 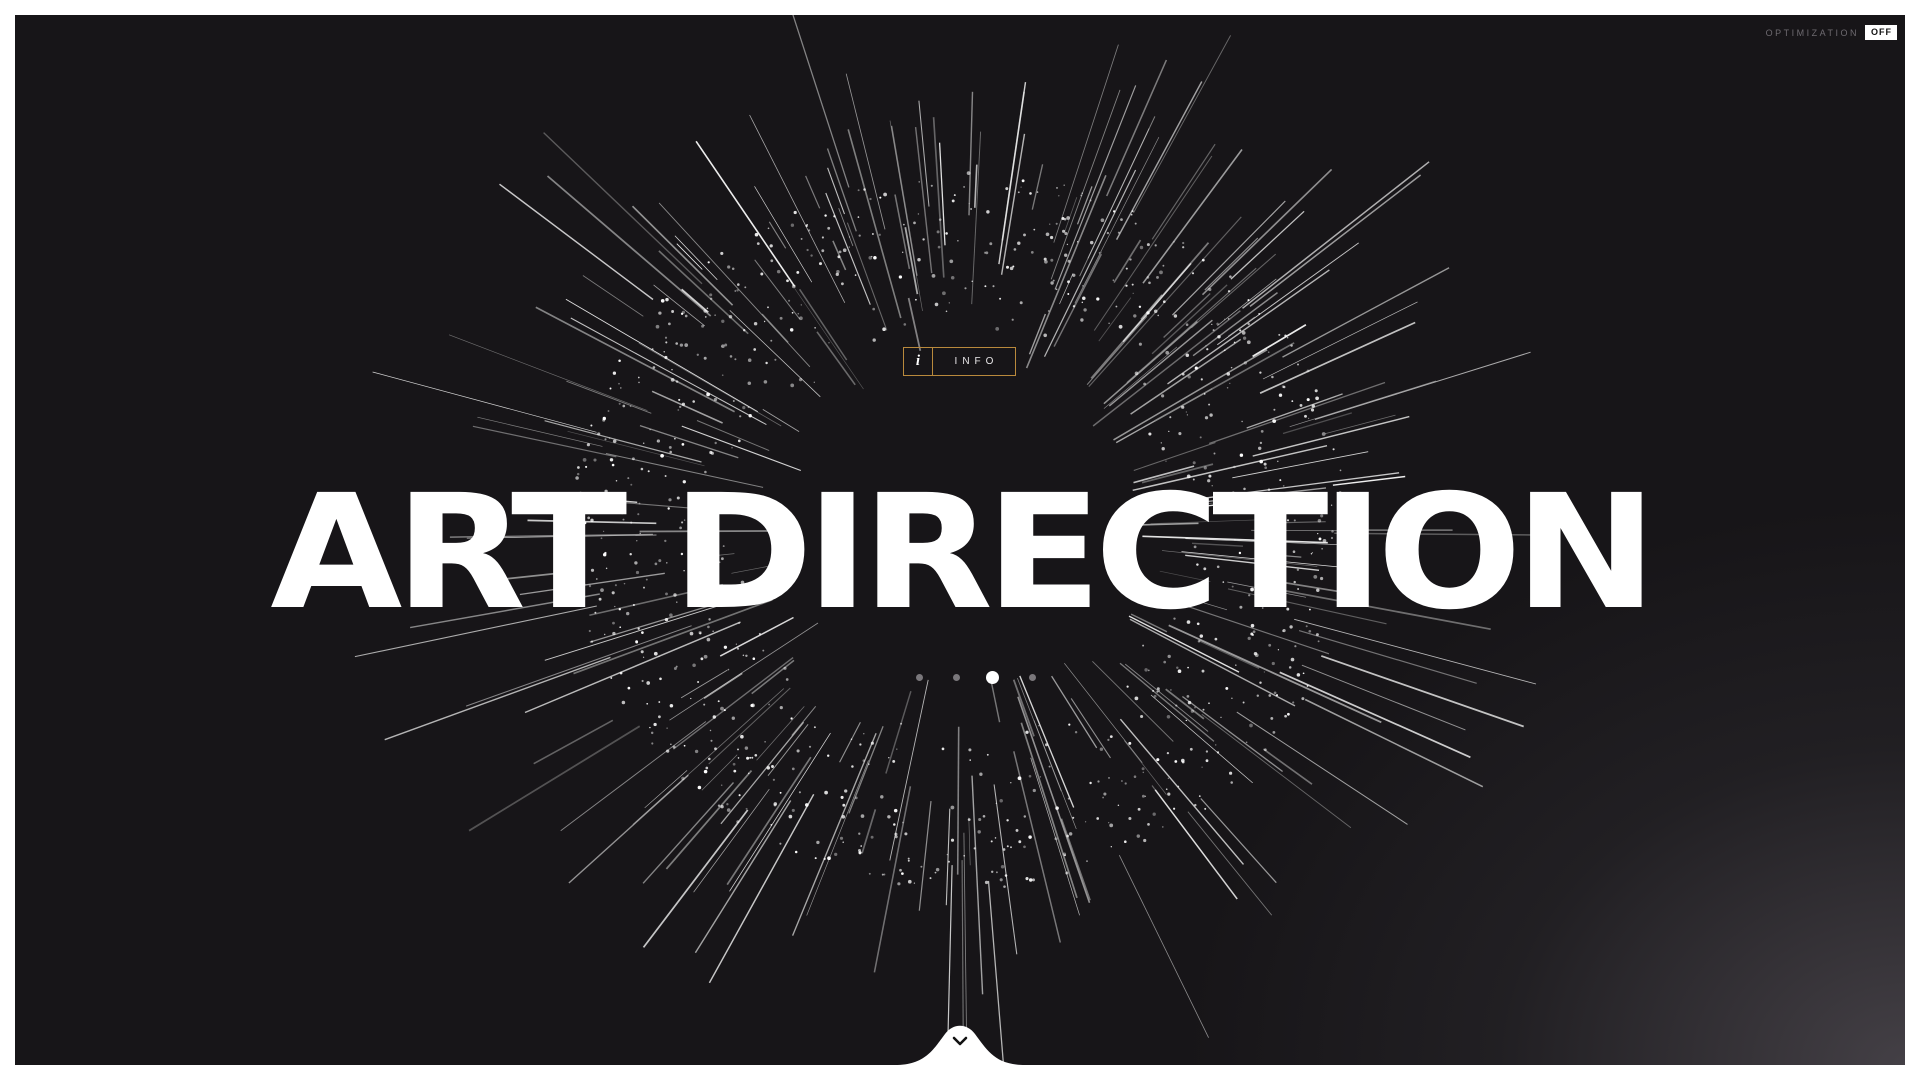 I want to click on optimization-state-badge: OFF, so click(x=1881, y=32).